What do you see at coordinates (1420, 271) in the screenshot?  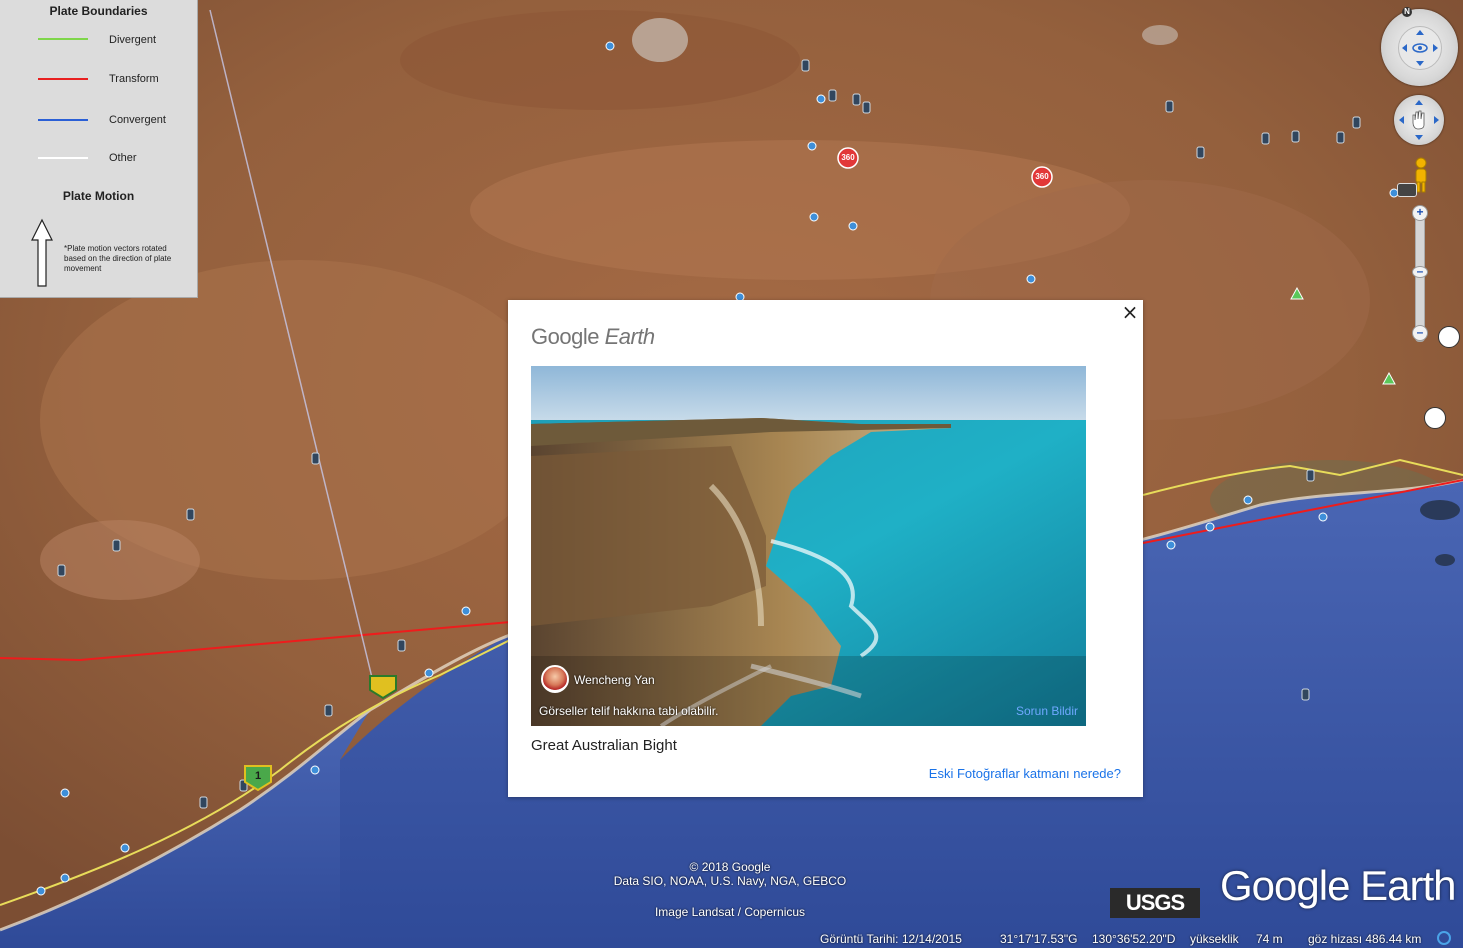 I see `zoom-slider-handle: –` at bounding box center [1420, 271].